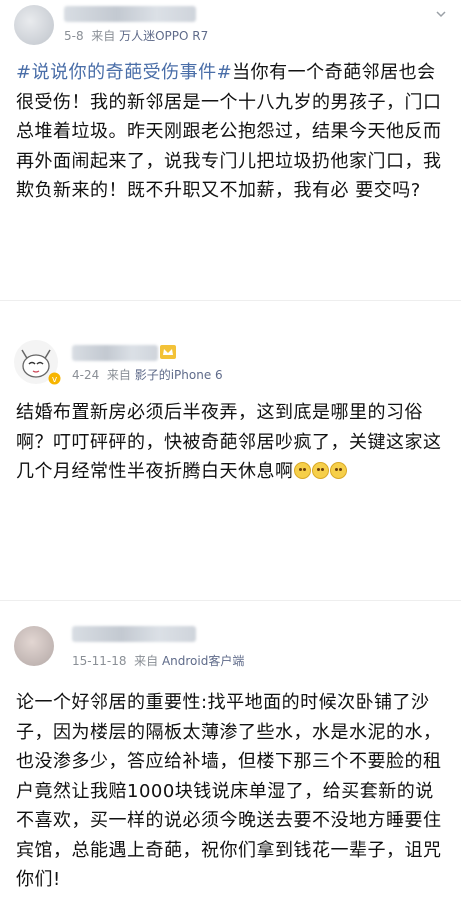  Describe the element at coordinates (230, 366) in the screenshot. I see `post-header: v 4-24 来自 影子的iPhone 6` at that location.